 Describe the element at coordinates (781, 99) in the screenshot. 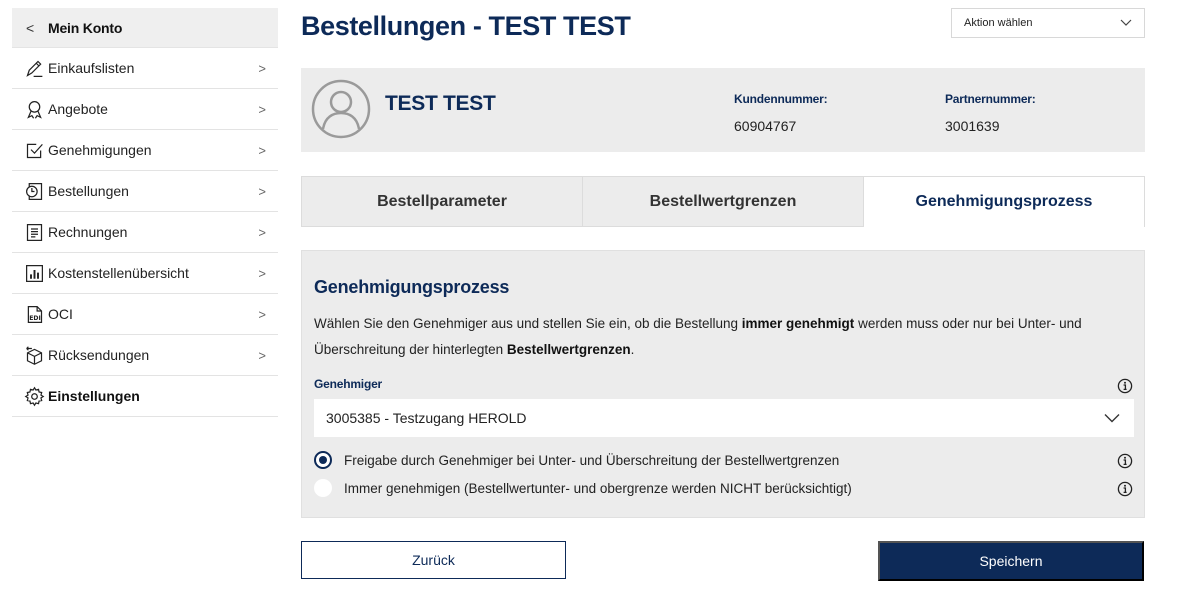

I see `customer-number-label: Kundennummer:` at that location.